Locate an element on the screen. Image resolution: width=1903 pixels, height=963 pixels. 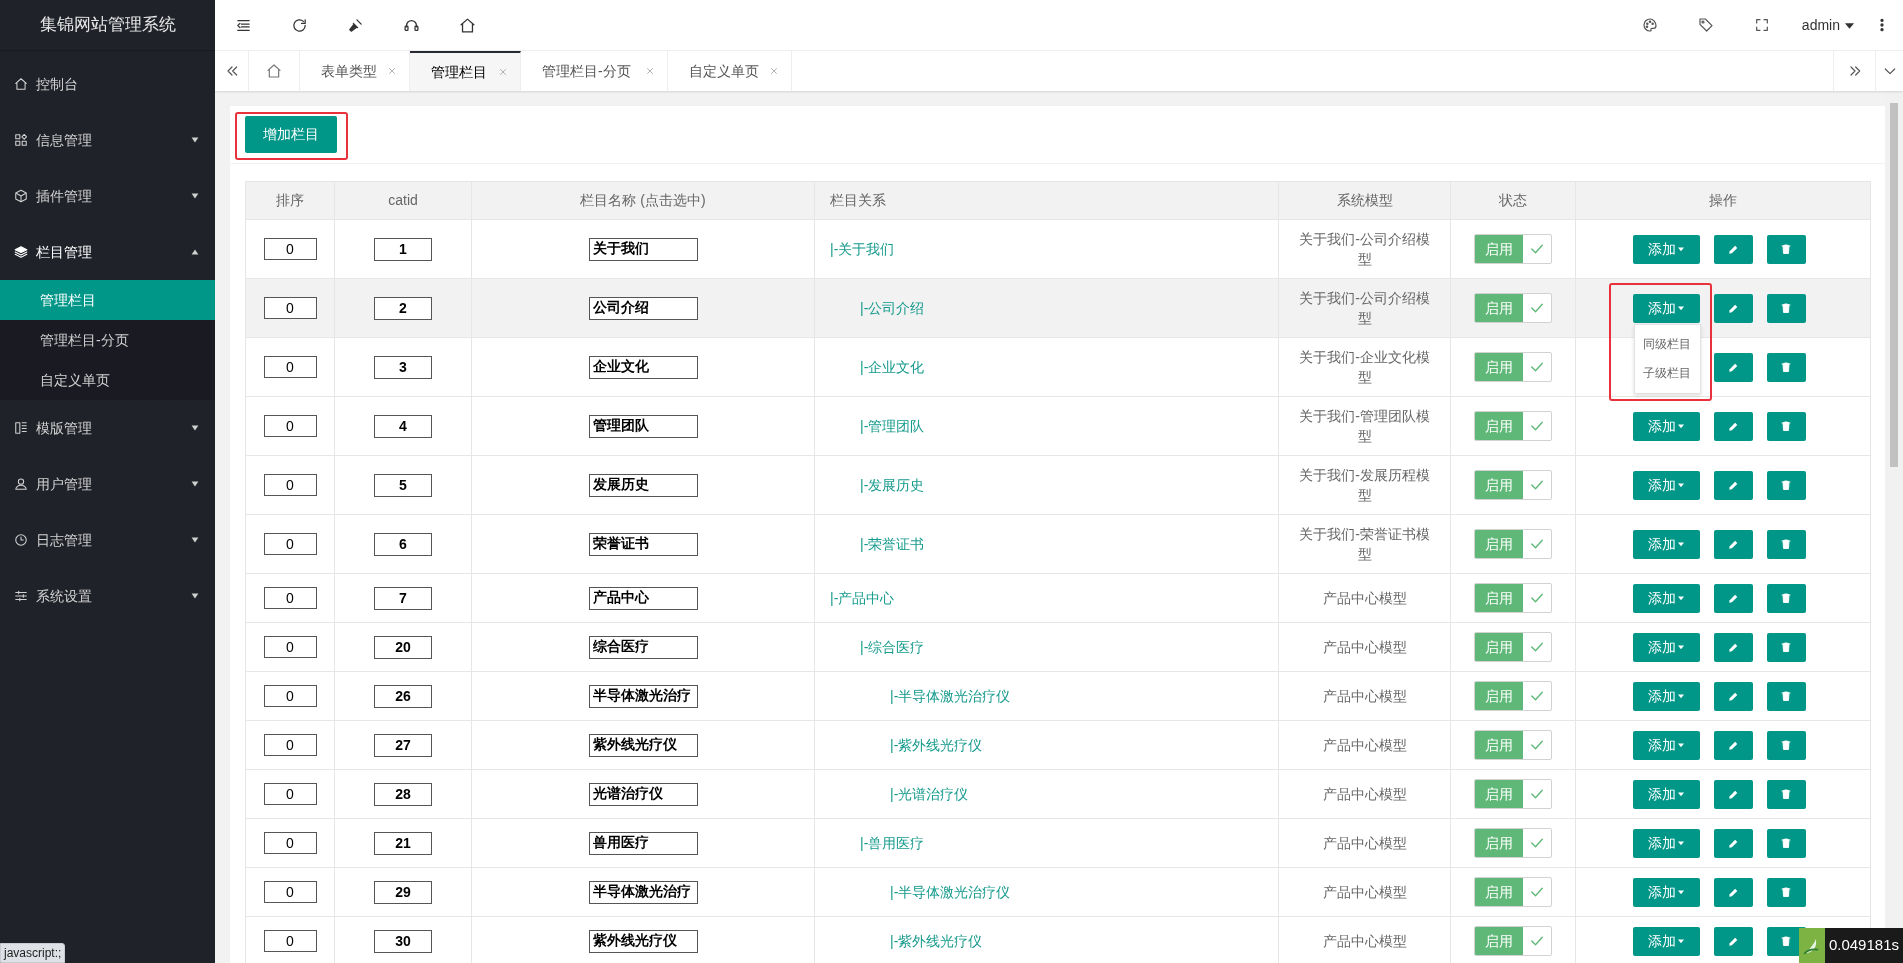
catid-field: 21 is located at coordinates (403, 843).